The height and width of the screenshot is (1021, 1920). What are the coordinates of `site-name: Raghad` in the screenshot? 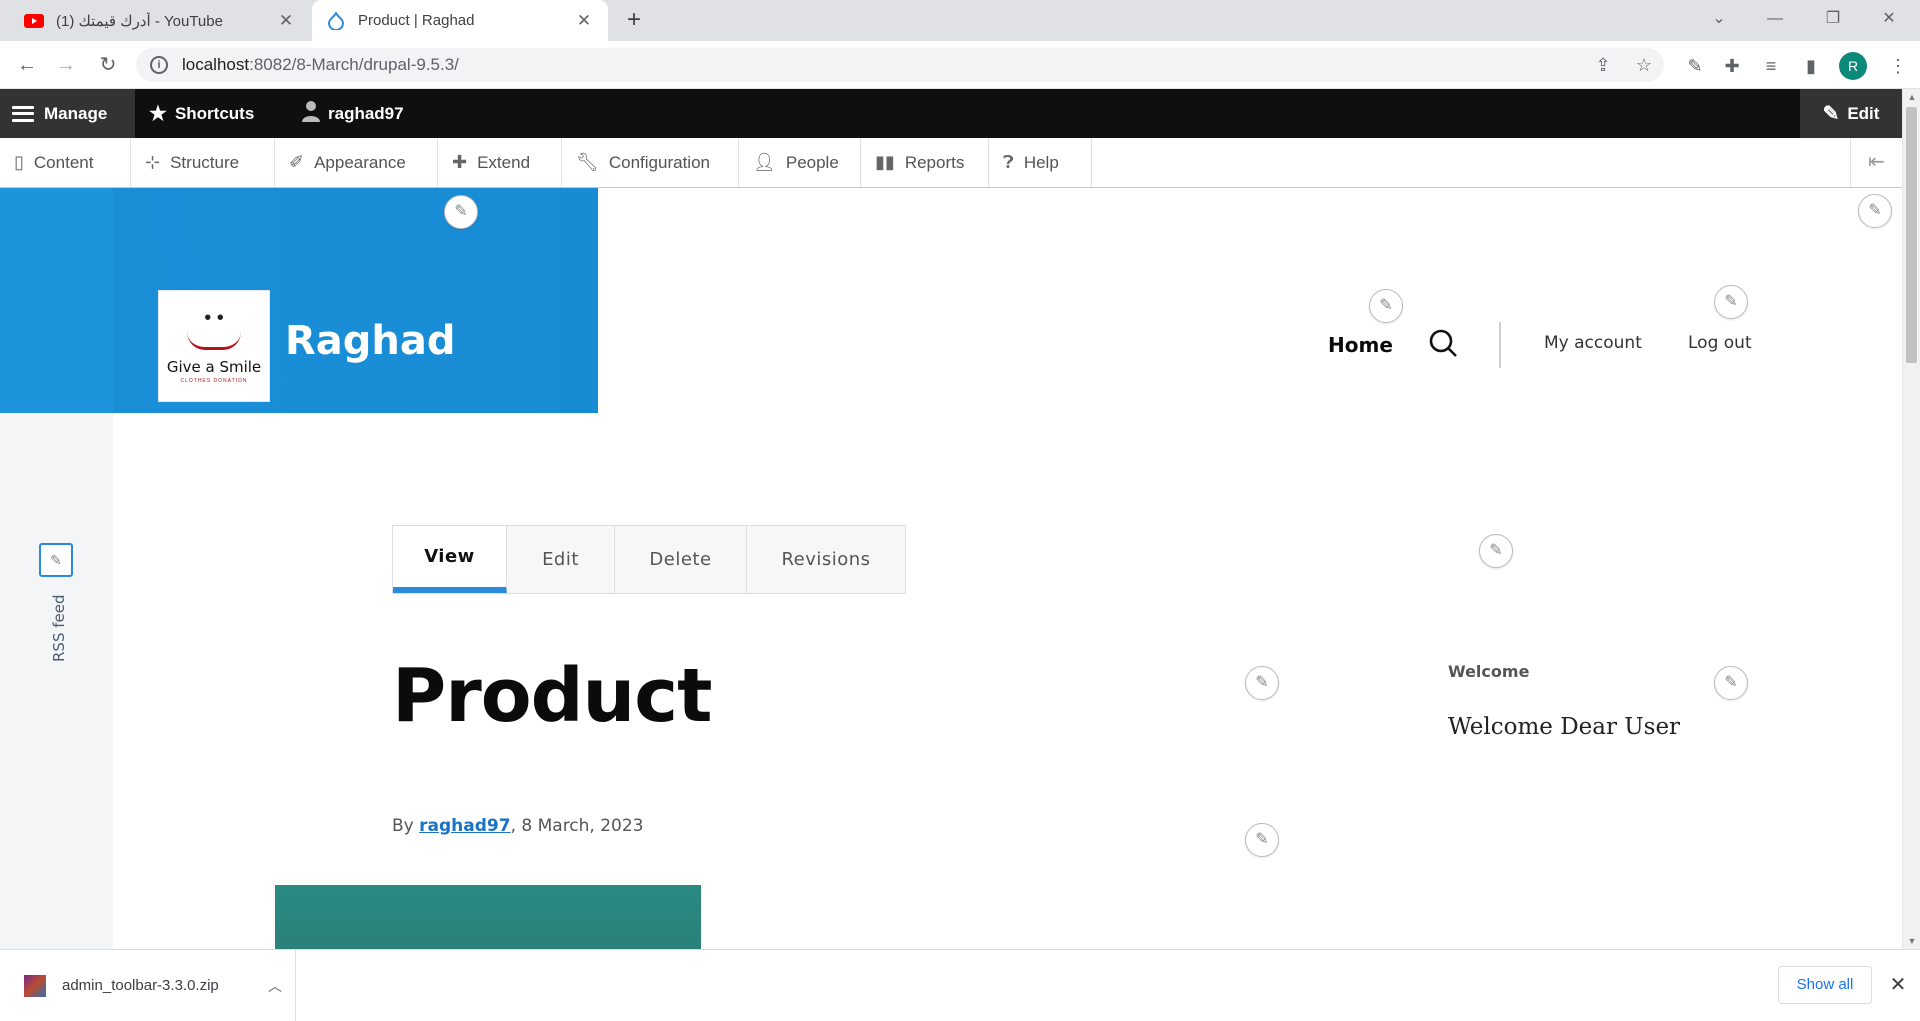 It's located at (370, 341).